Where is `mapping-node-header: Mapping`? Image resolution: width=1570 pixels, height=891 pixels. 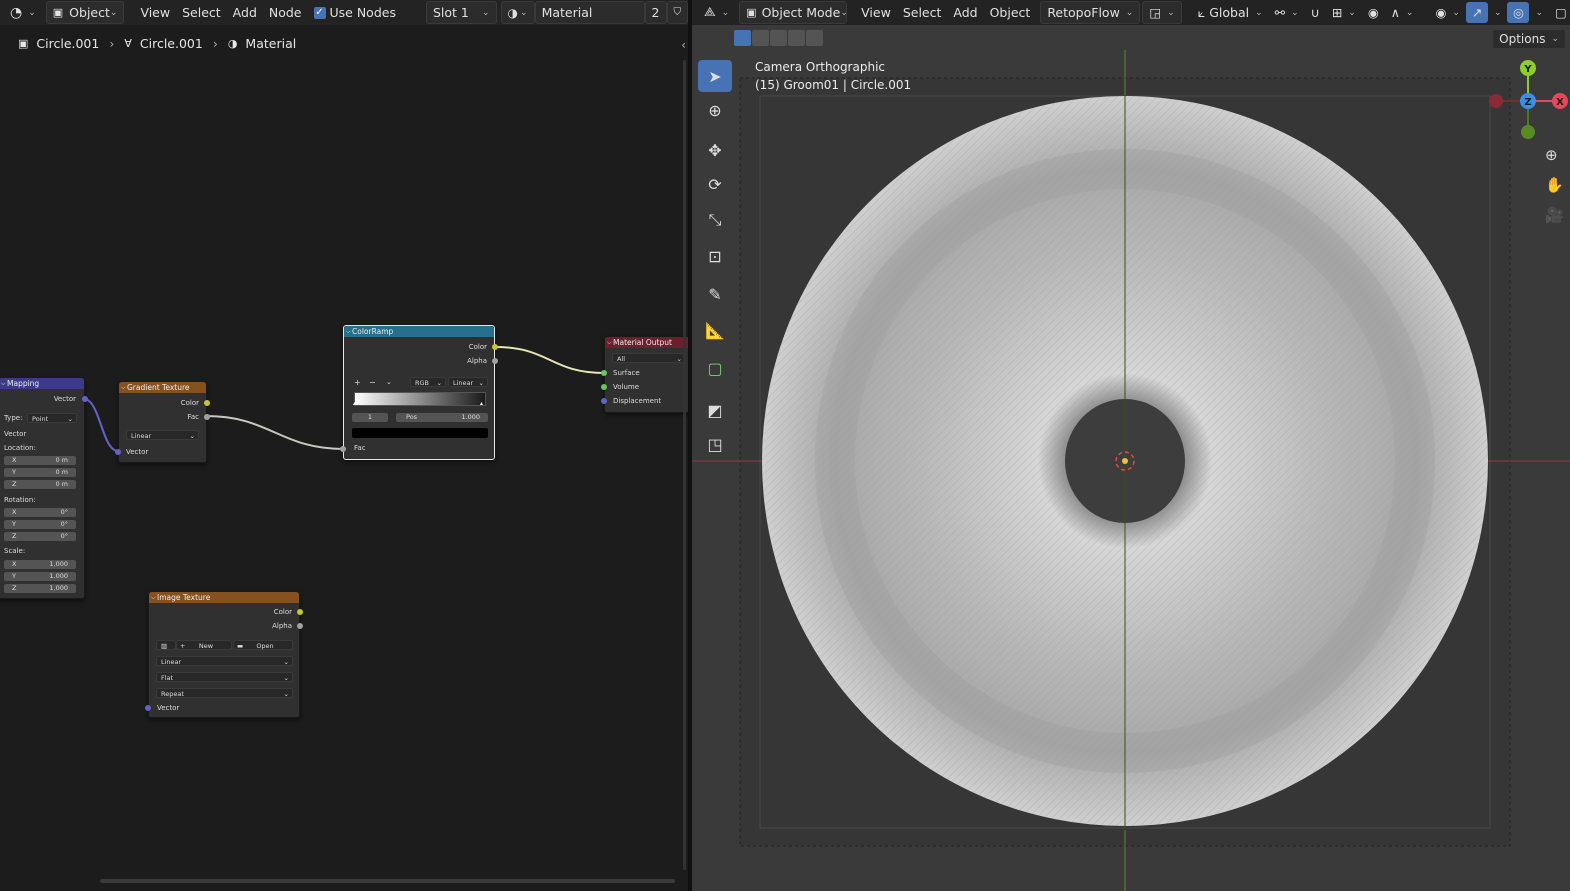
mapping-node-header: Mapping is located at coordinates (42, 383).